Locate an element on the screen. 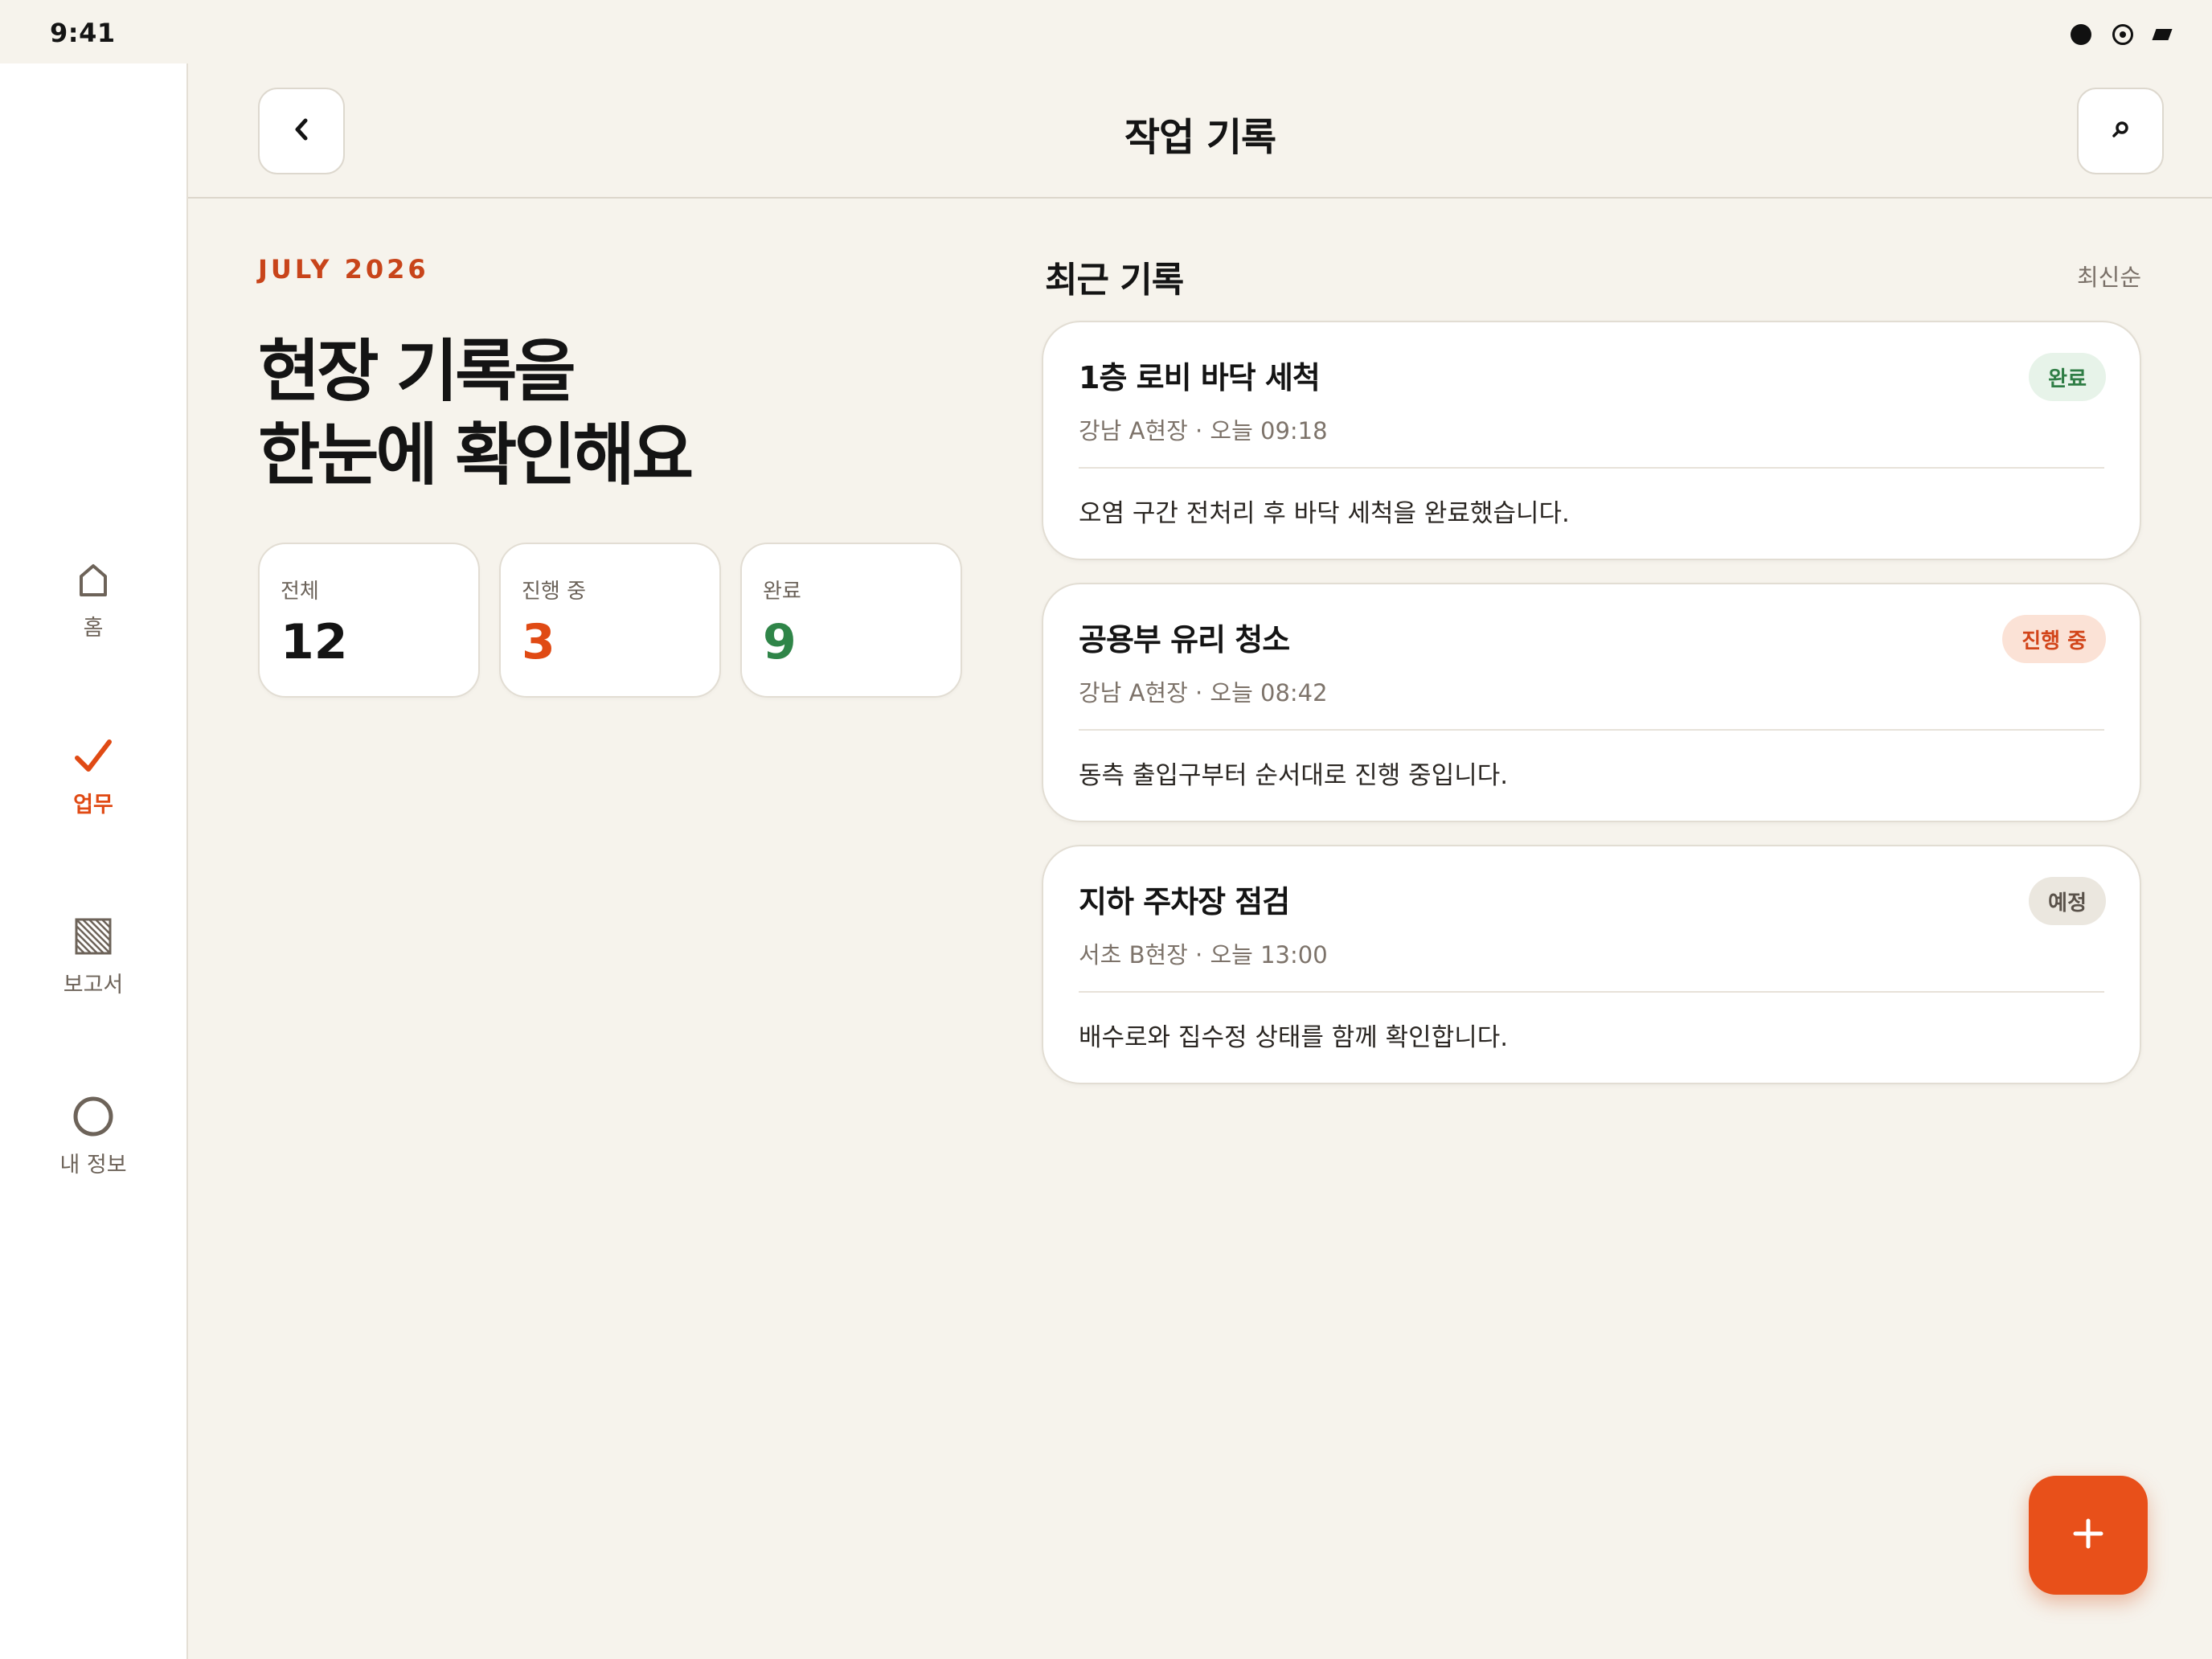  signal-icon is located at coordinates (2081, 34).